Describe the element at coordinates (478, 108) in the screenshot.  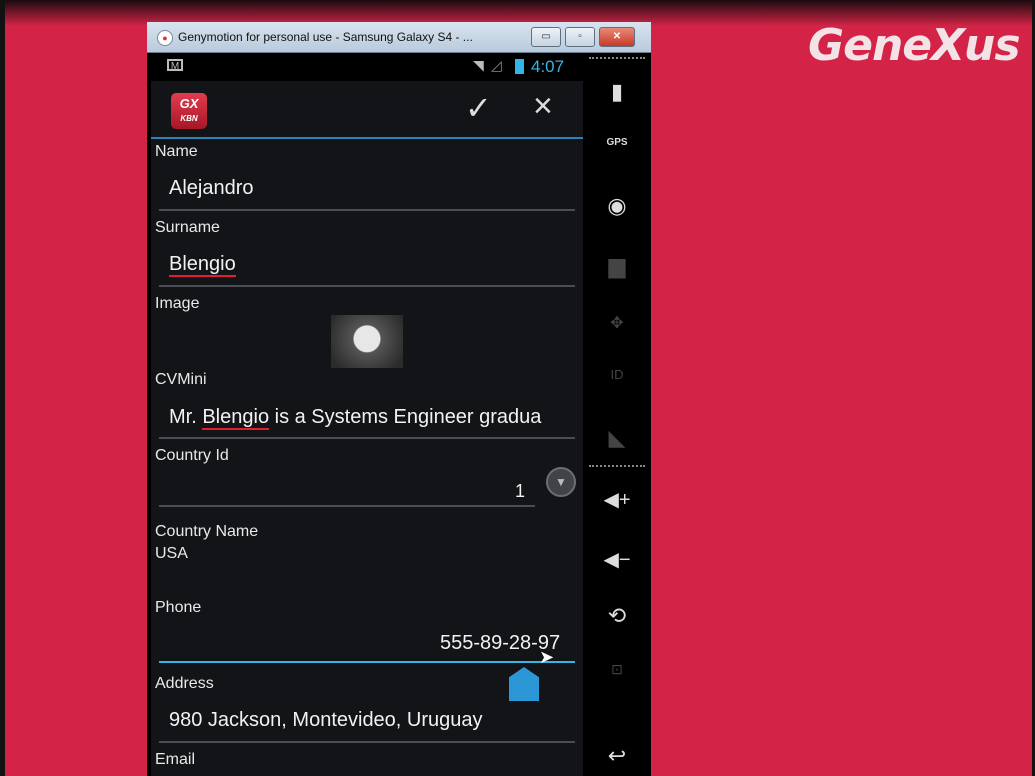
I see `save-check-icon: ✓` at that location.